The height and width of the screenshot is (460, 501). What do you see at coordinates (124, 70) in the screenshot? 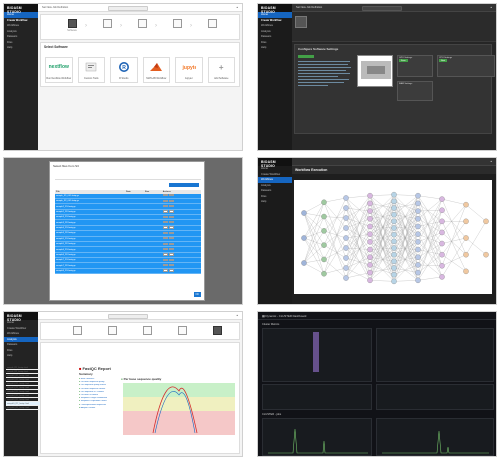
I see `software-card-rstudio: R R Studio` at bounding box center [124, 70].